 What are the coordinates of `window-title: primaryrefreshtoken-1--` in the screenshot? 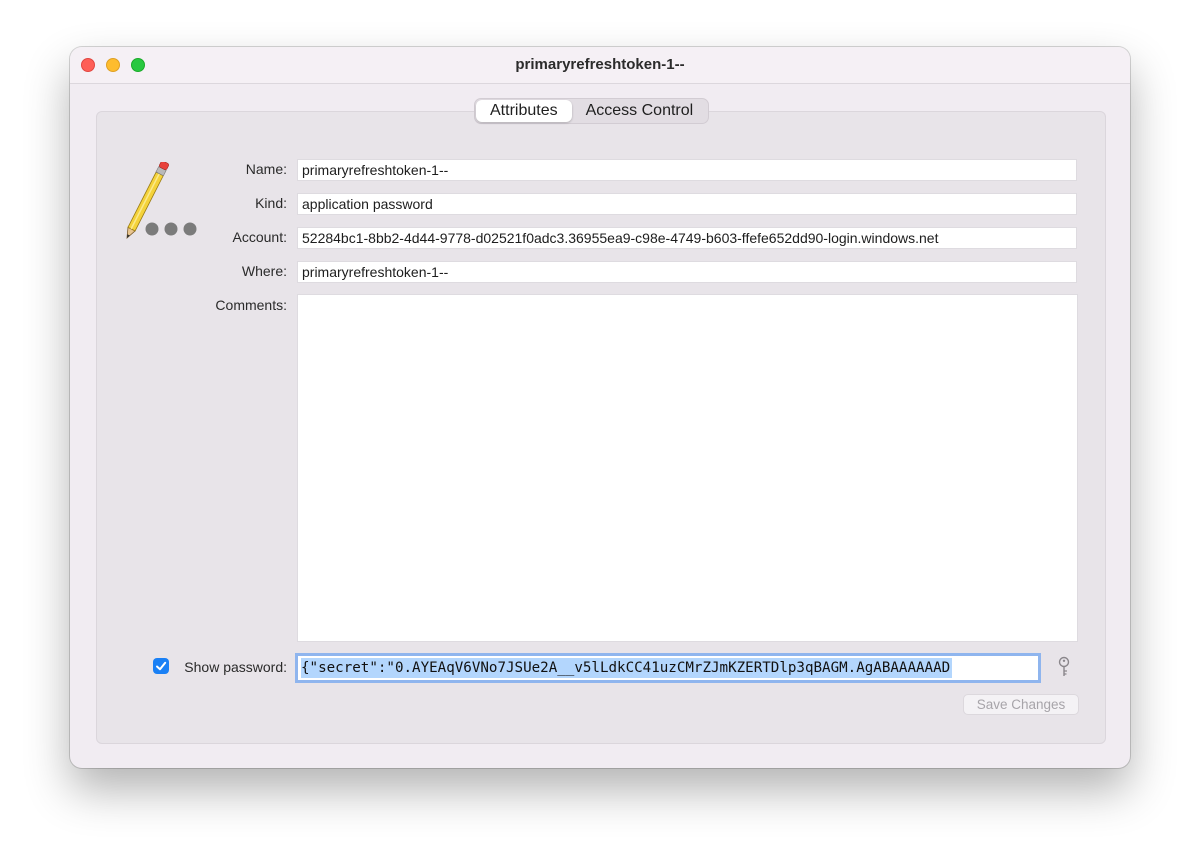 It's located at (600, 64).